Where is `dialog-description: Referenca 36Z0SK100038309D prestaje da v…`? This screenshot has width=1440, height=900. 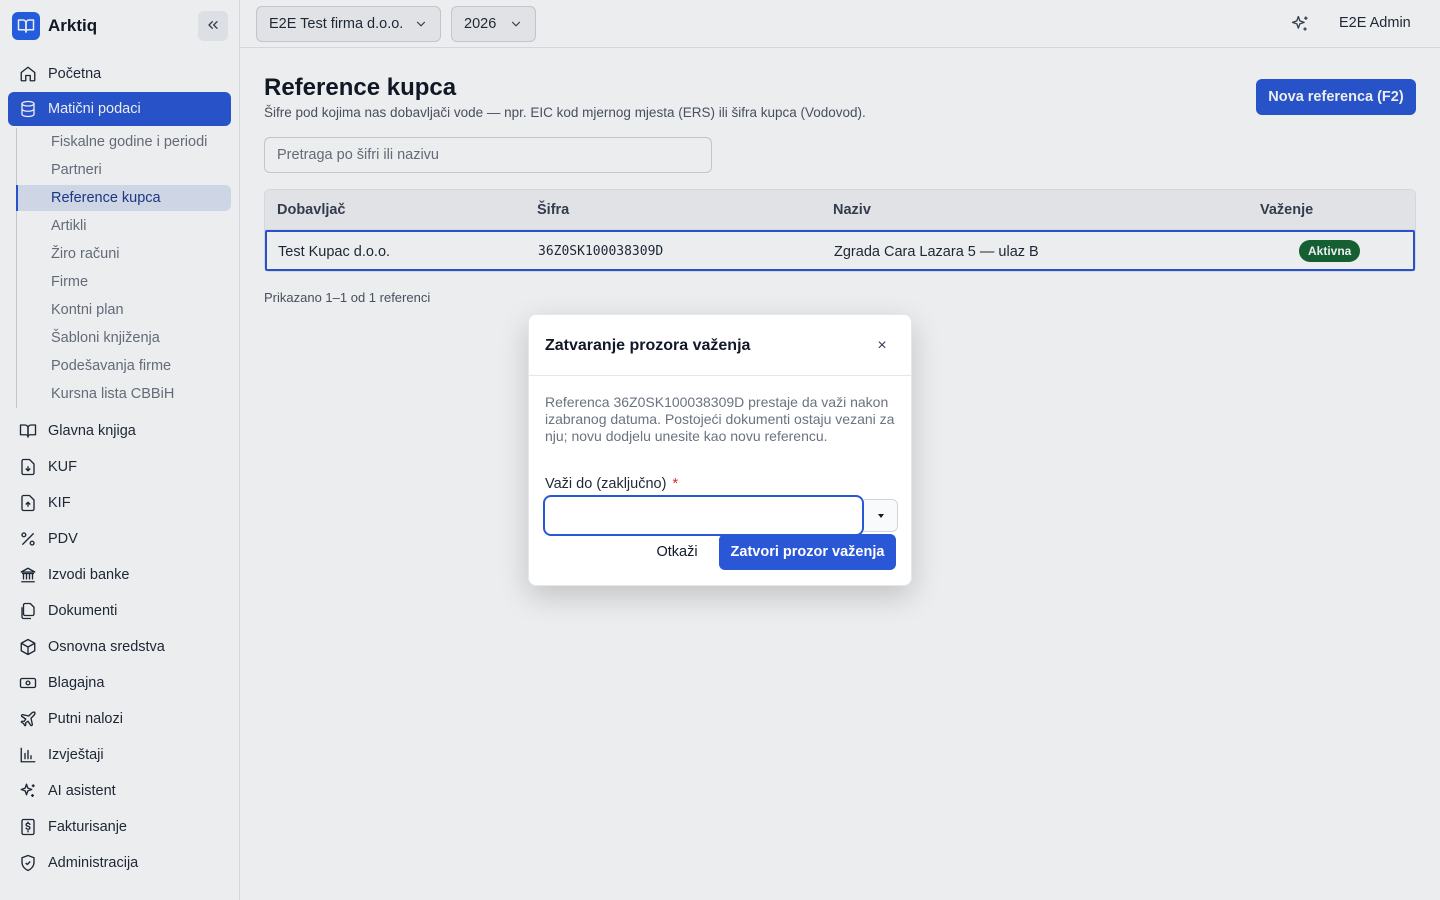 dialog-description: Referenca 36Z0SK100038309D prestaje da v… is located at coordinates (720, 419).